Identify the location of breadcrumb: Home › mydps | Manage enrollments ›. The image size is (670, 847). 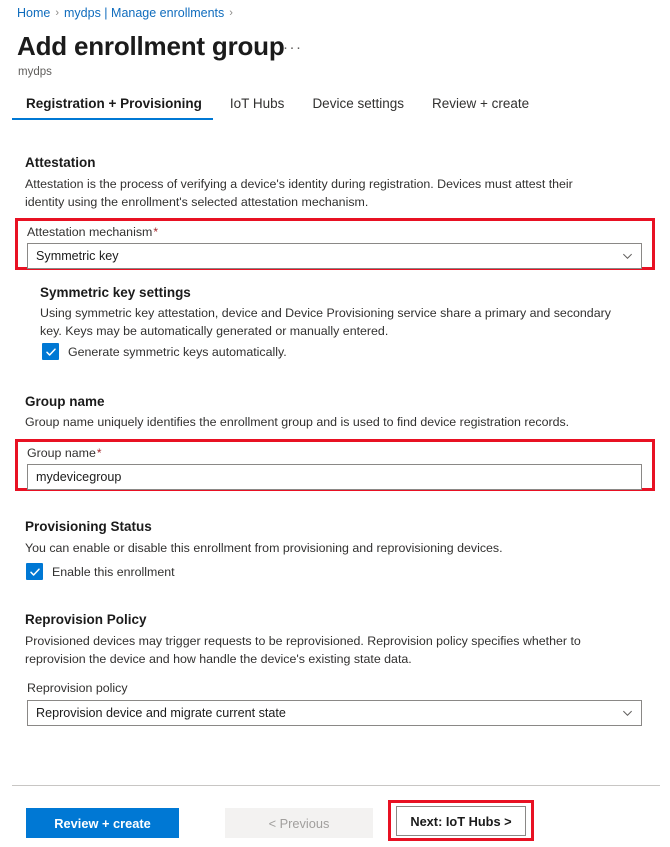
(125, 13).